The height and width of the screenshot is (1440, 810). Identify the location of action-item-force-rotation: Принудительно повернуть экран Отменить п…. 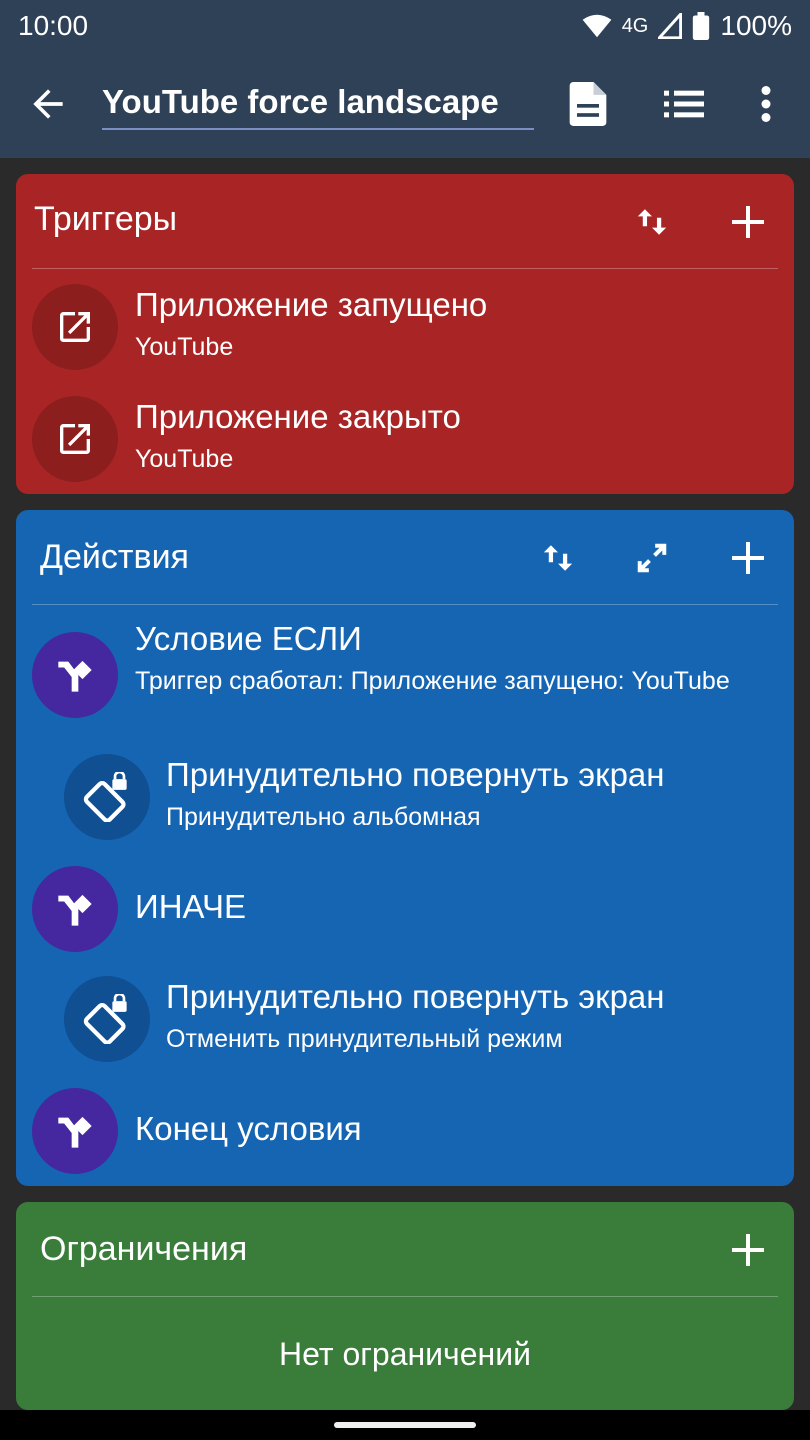
(405, 1026).